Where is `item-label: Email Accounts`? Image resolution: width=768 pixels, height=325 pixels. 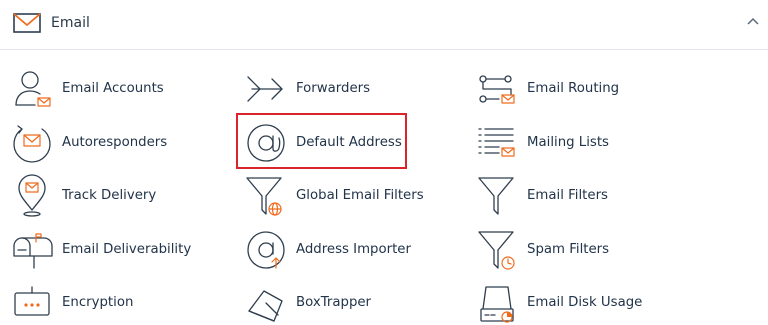 item-label: Email Accounts is located at coordinates (113, 88).